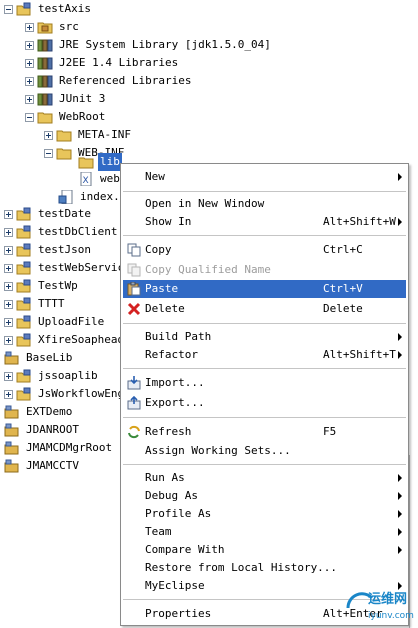  What do you see at coordinates (48, 250) in the screenshot?
I see `tree-item-testJson: testJson` at bounding box center [48, 250].